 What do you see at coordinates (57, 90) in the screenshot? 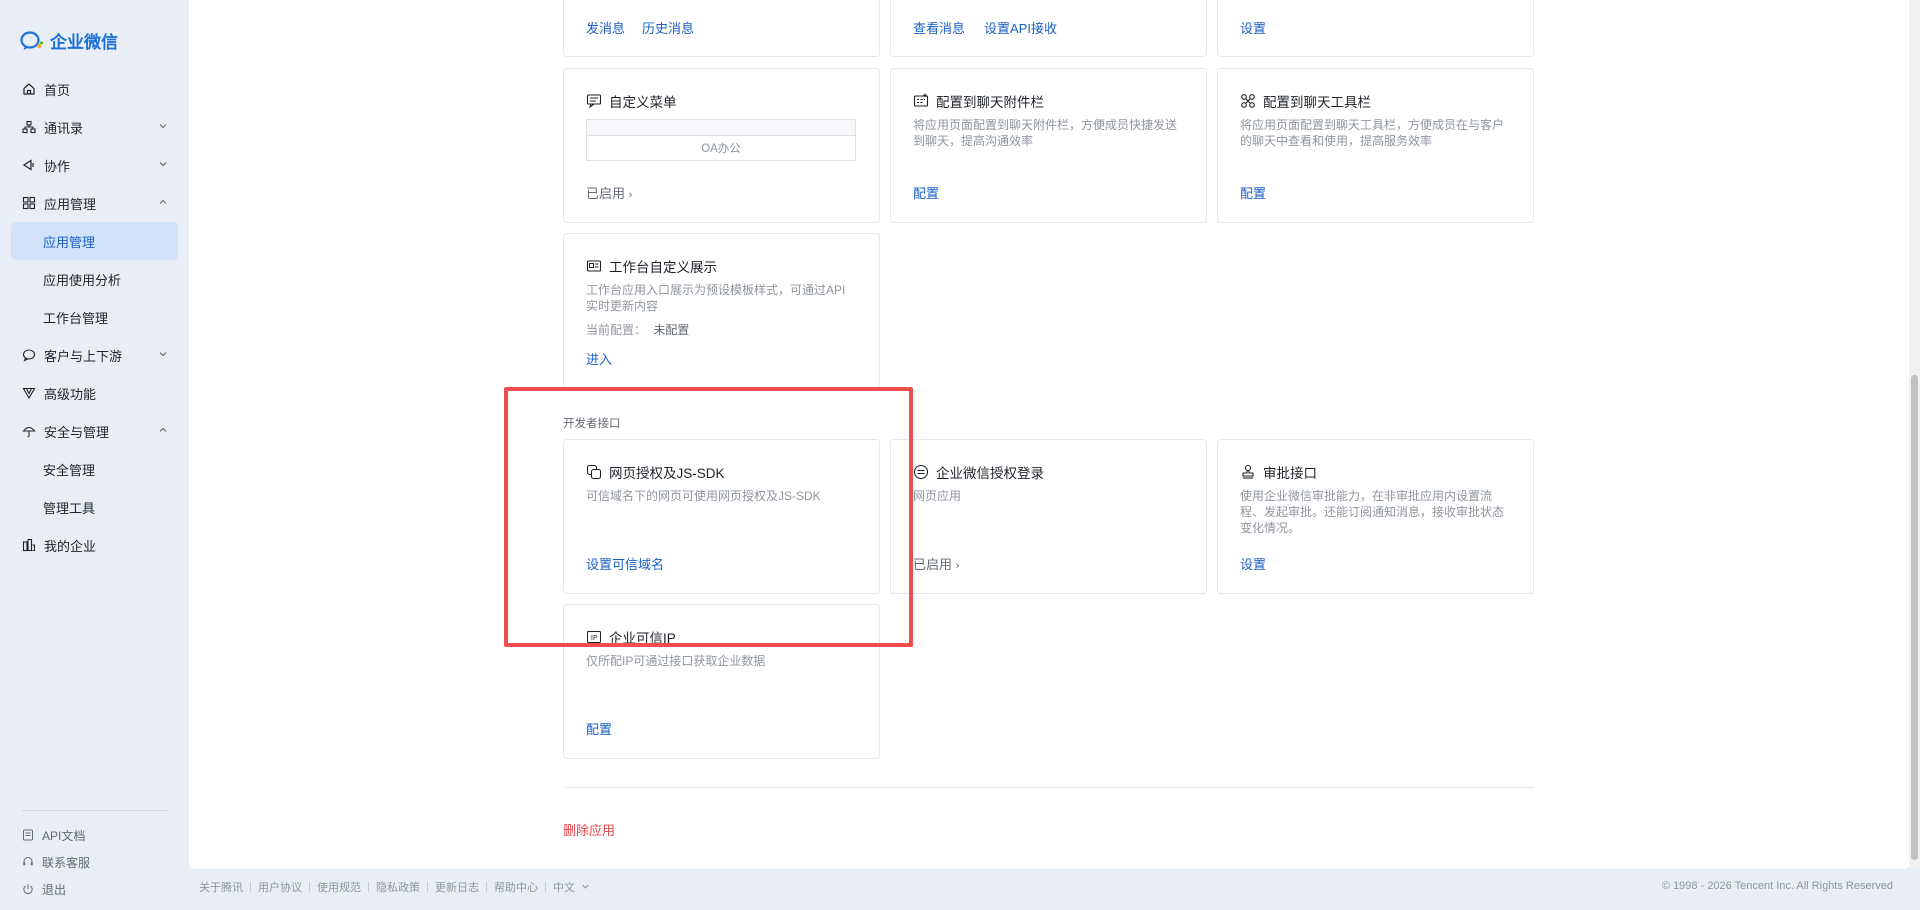
I see `sidebar-item-label: 首页` at bounding box center [57, 90].